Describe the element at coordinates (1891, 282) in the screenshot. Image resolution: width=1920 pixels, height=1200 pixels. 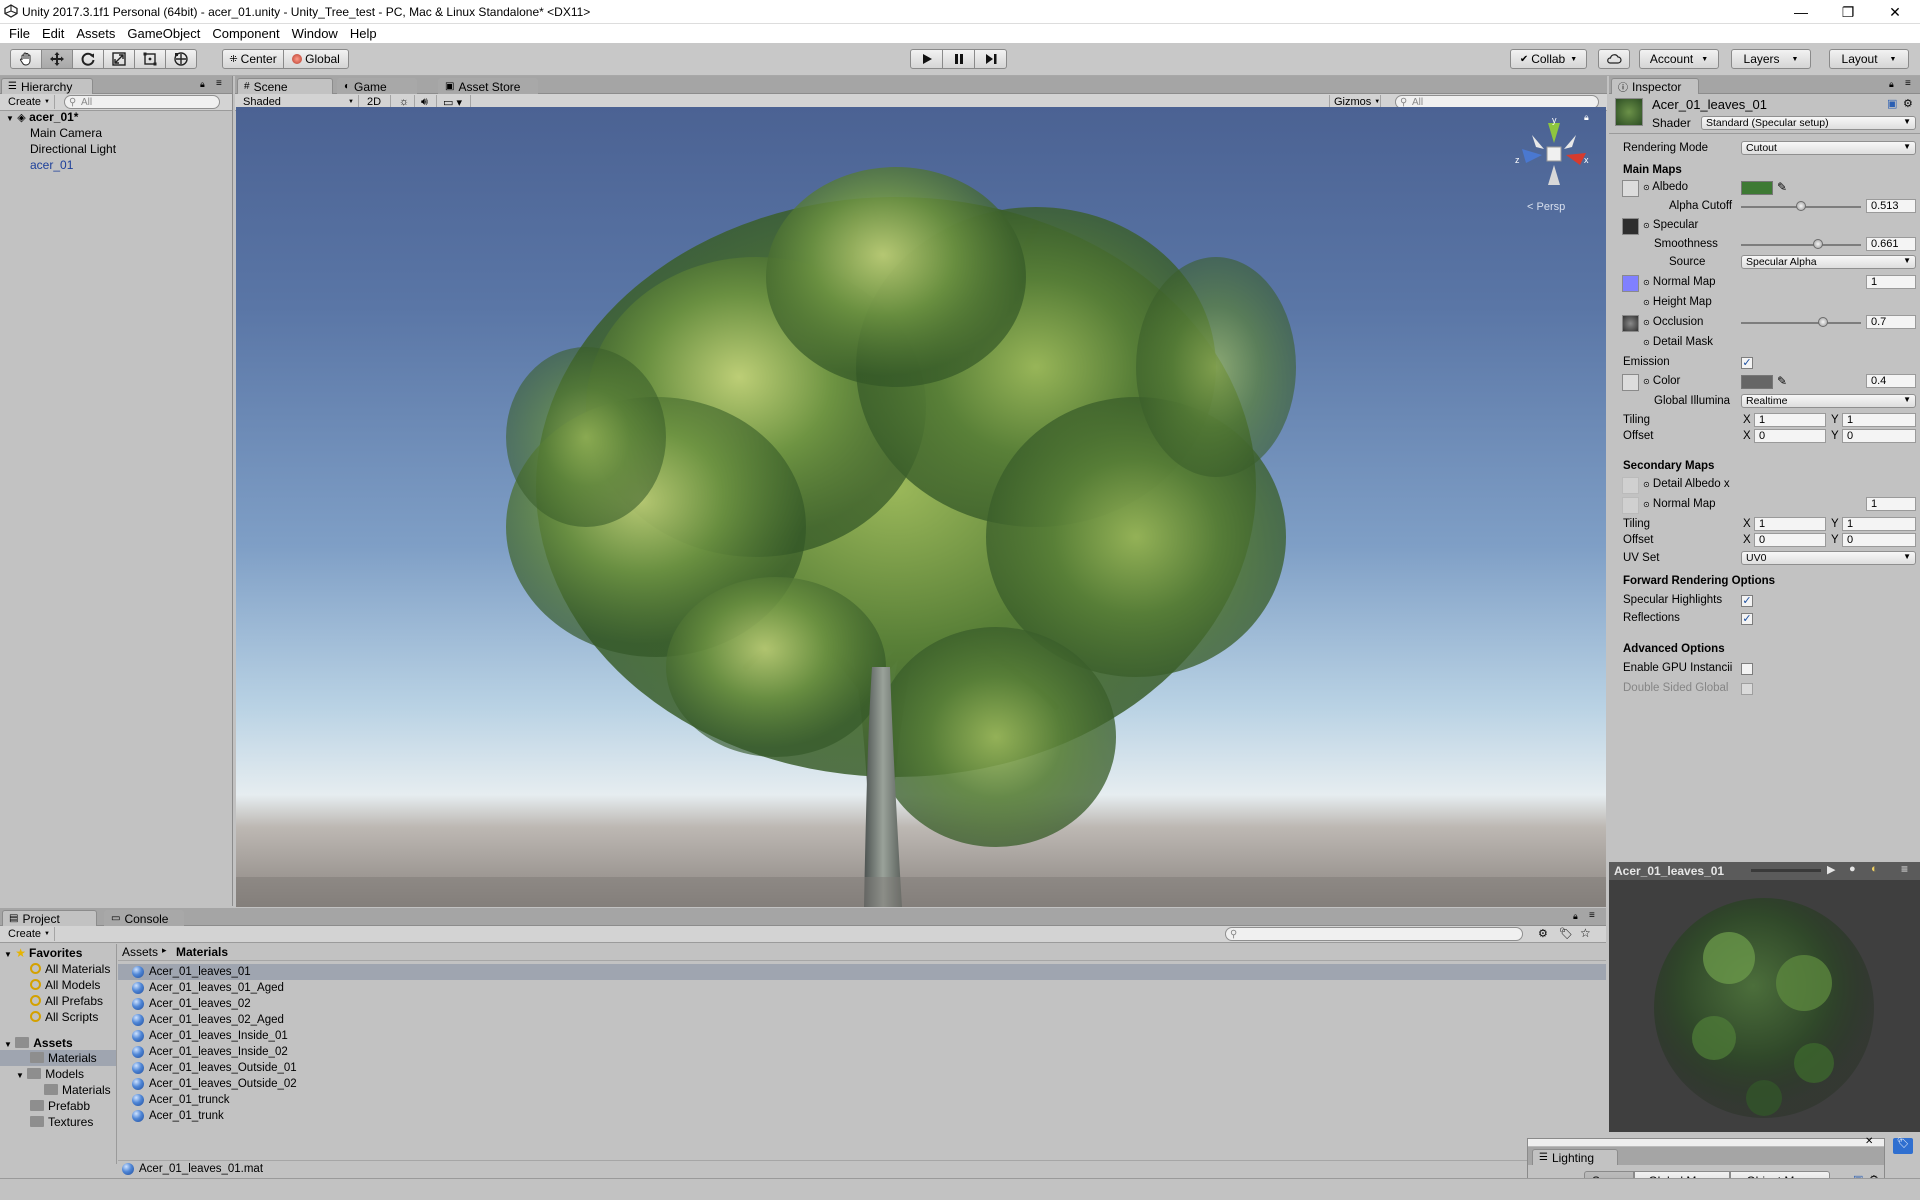
I see `normal-map-scale-field: 1` at that location.